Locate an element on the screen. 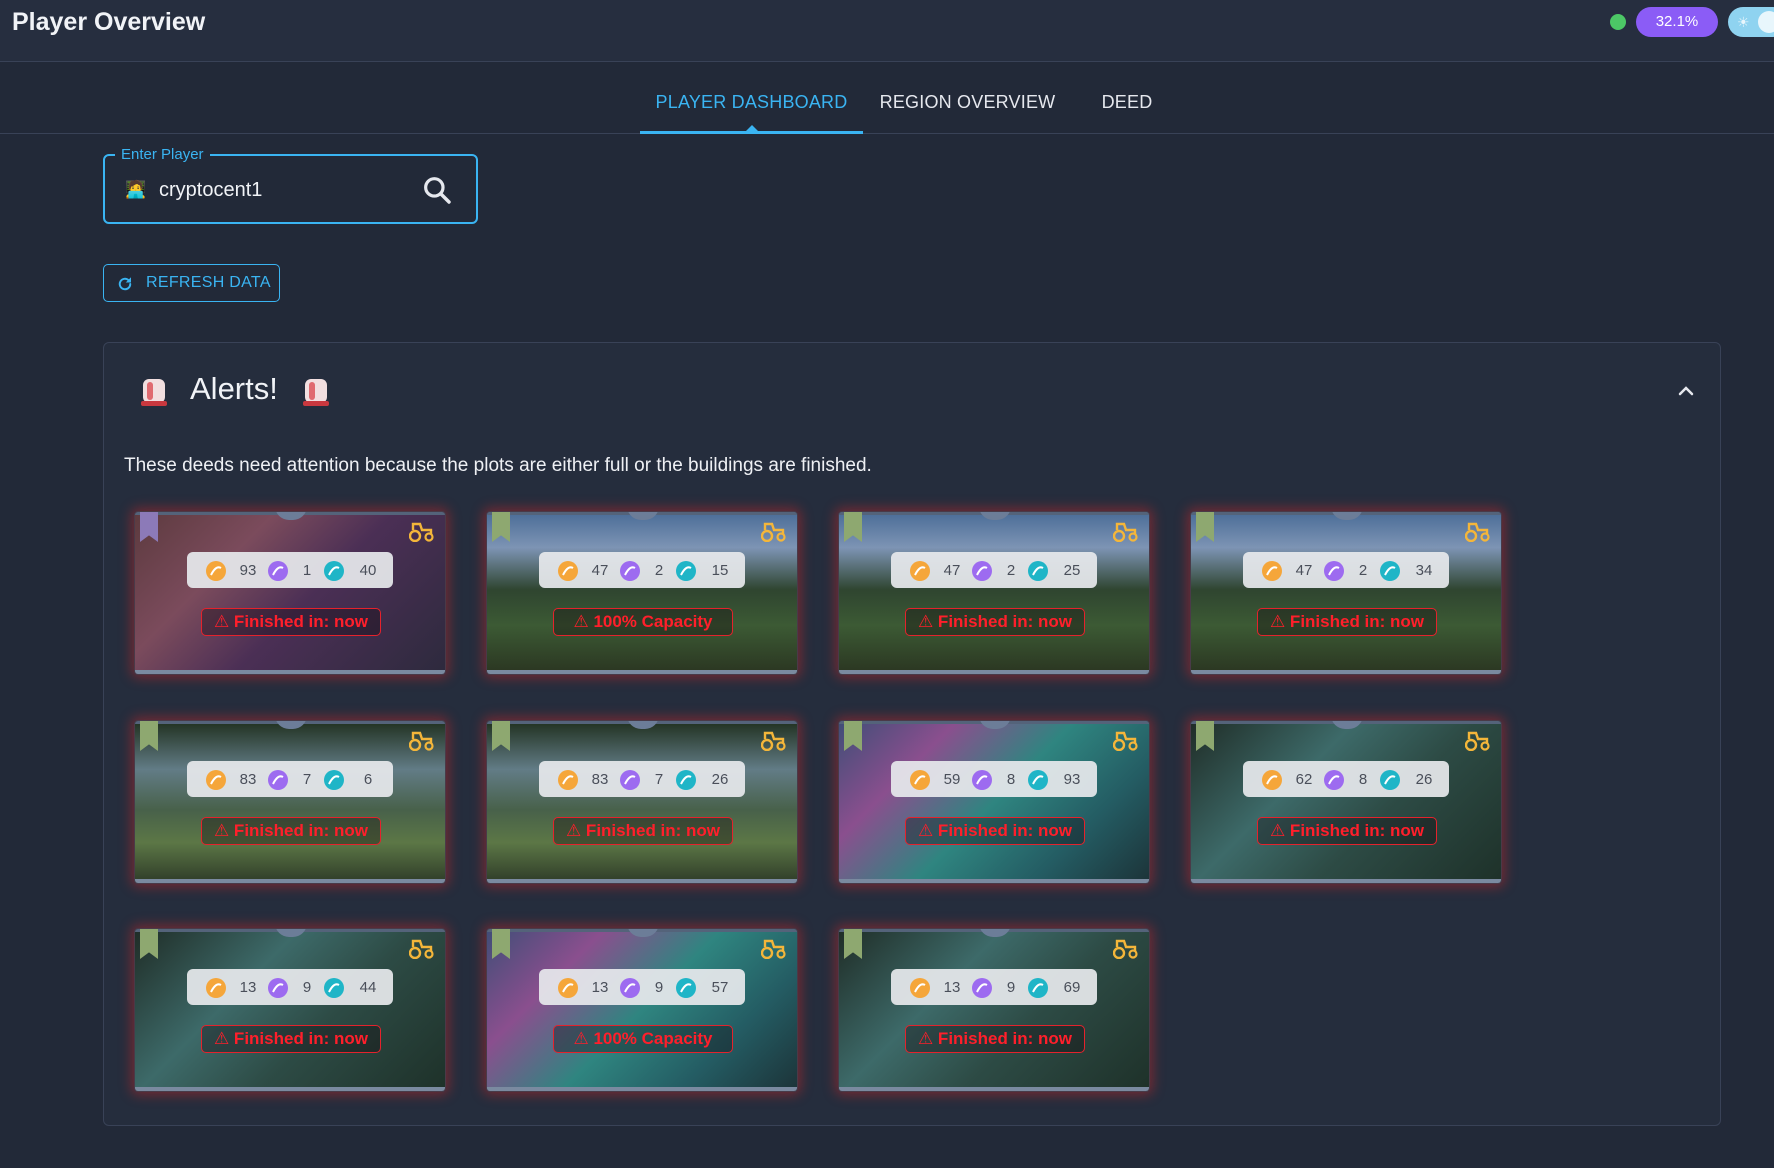  grain-value: 93 is located at coordinates (248, 570).